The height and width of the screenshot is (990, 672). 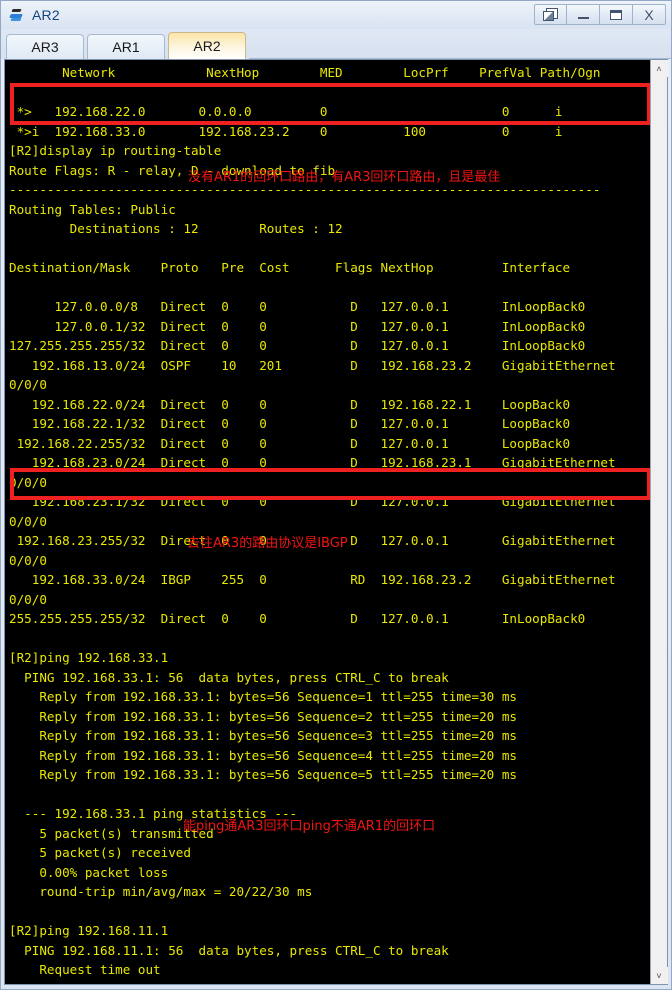 What do you see at coordinates (126, 46) in the screenshot?
I see `tab-ar1: AR1` at bounding box center [126, 46].